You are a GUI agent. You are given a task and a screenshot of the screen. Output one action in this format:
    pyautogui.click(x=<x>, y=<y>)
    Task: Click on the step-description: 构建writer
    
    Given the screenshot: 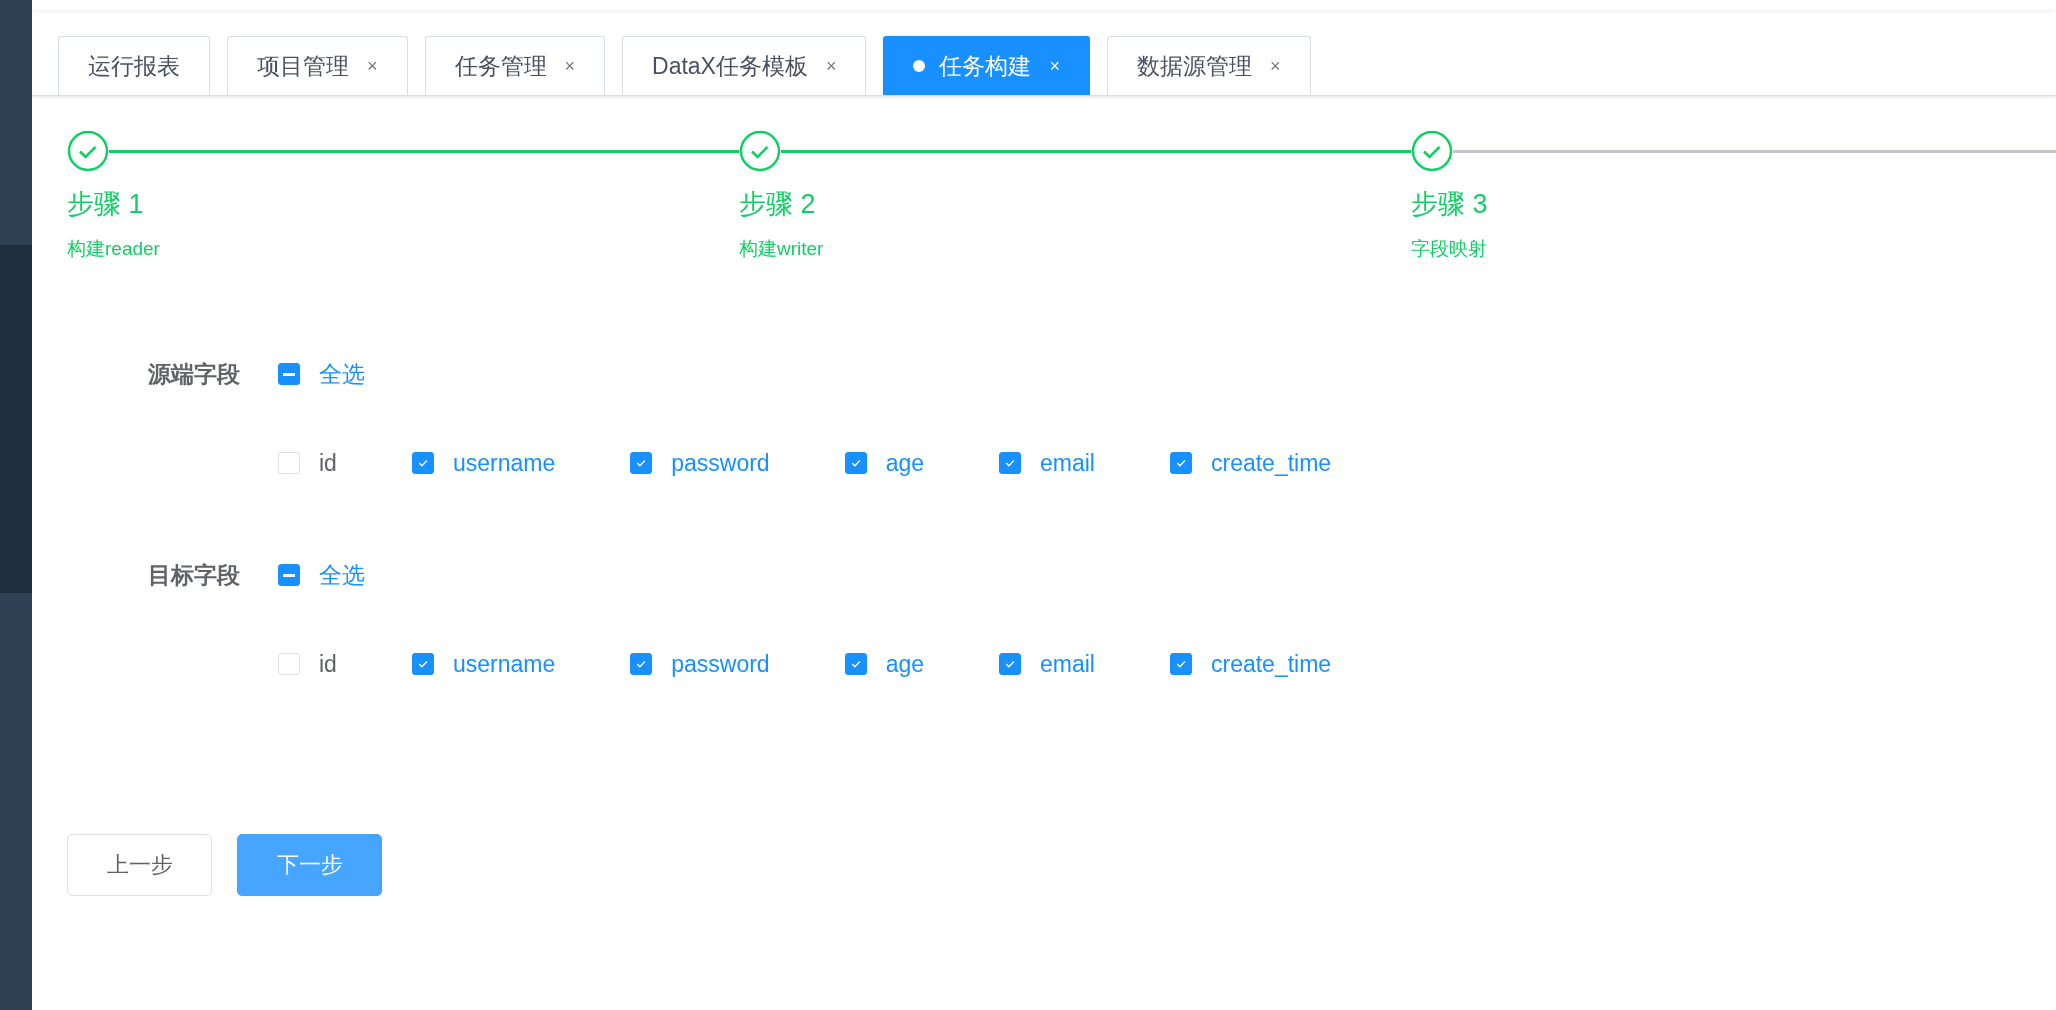 What is the action you would take?
    pyautogui.click(x=782, y=249)
    